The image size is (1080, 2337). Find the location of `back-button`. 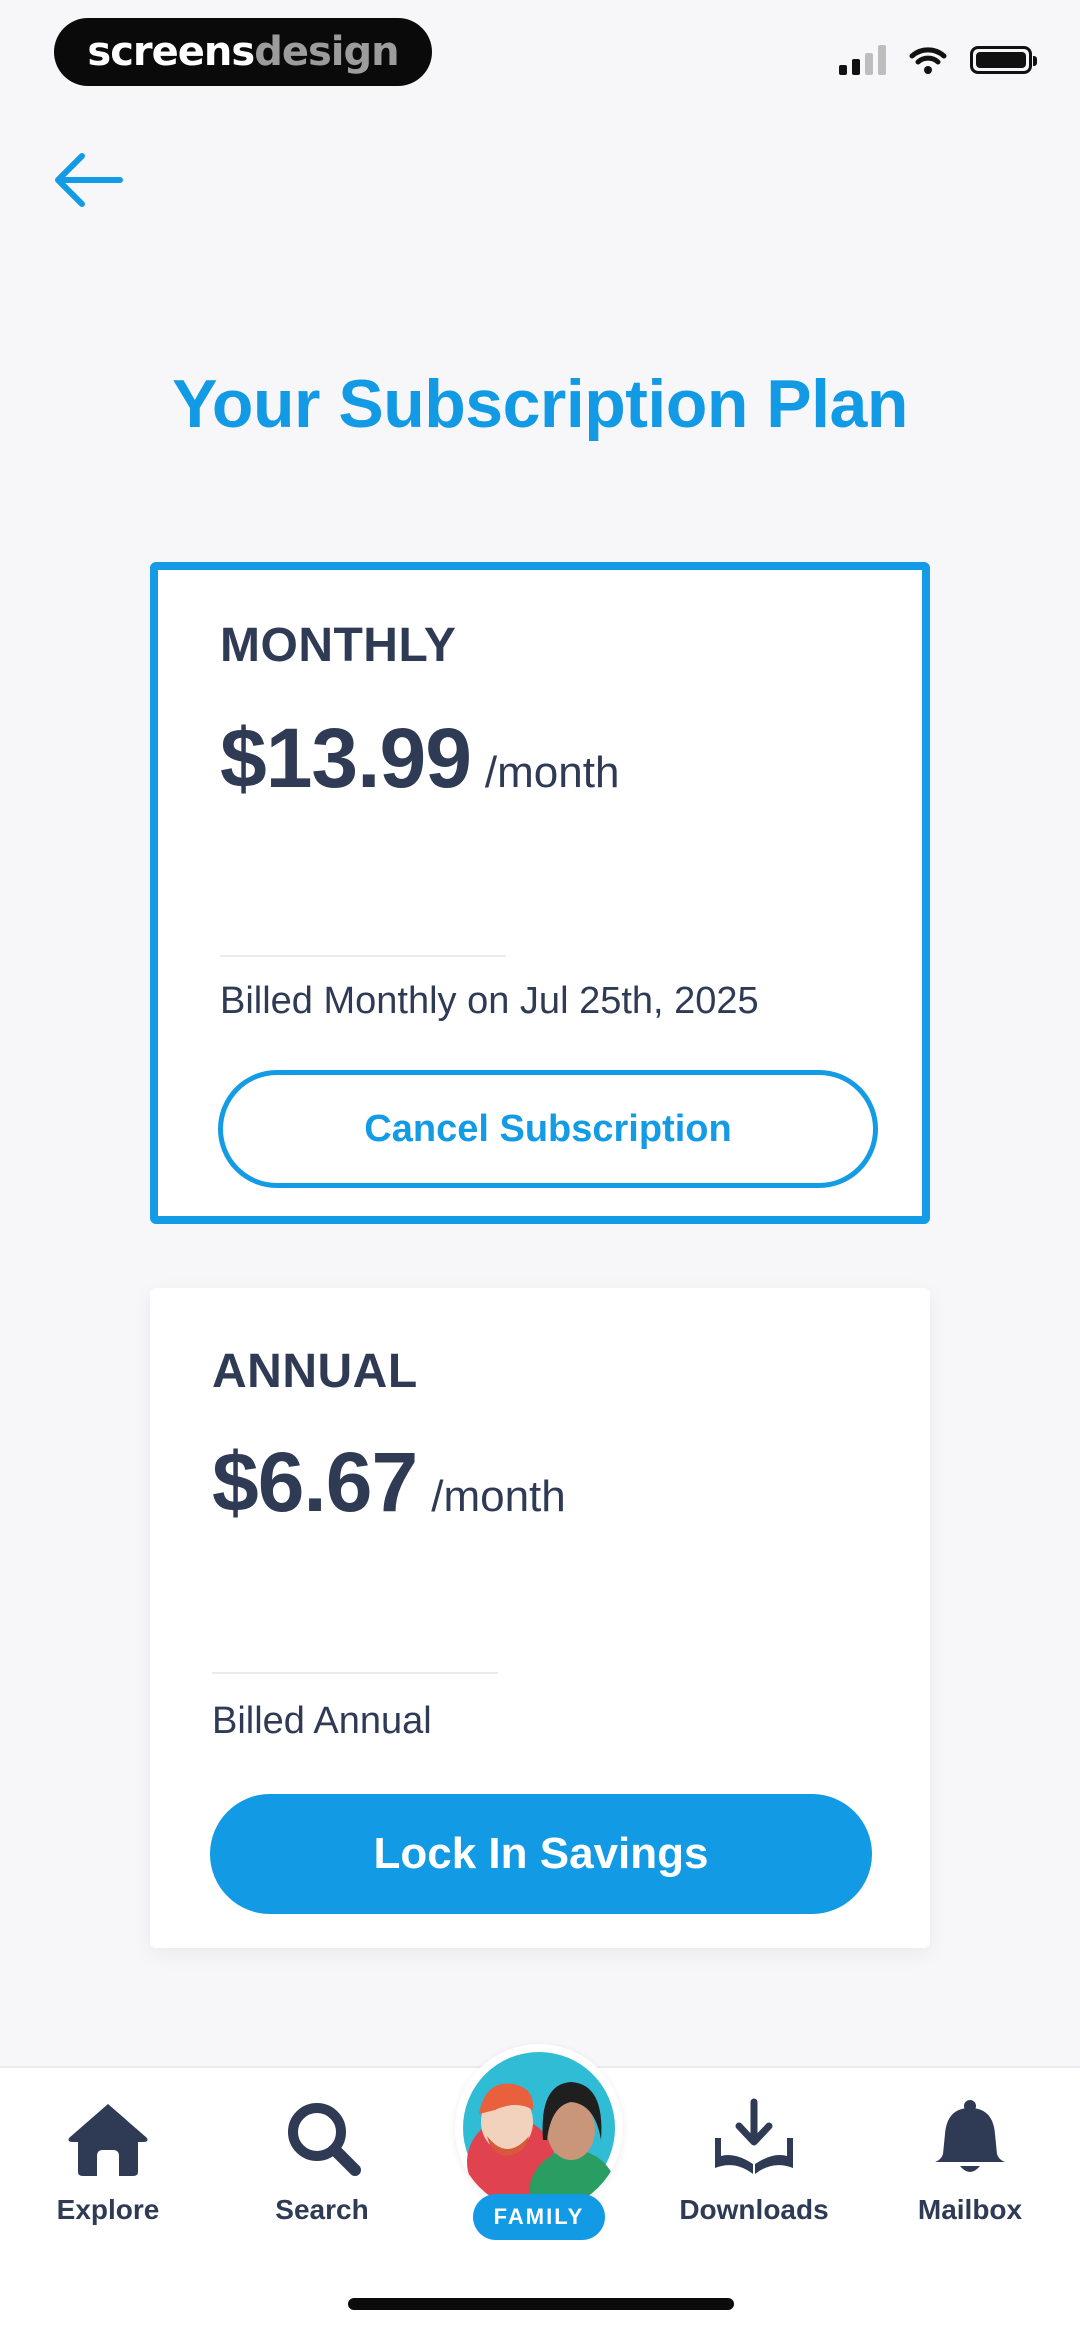

back-button is located at coordinates (90, 180).